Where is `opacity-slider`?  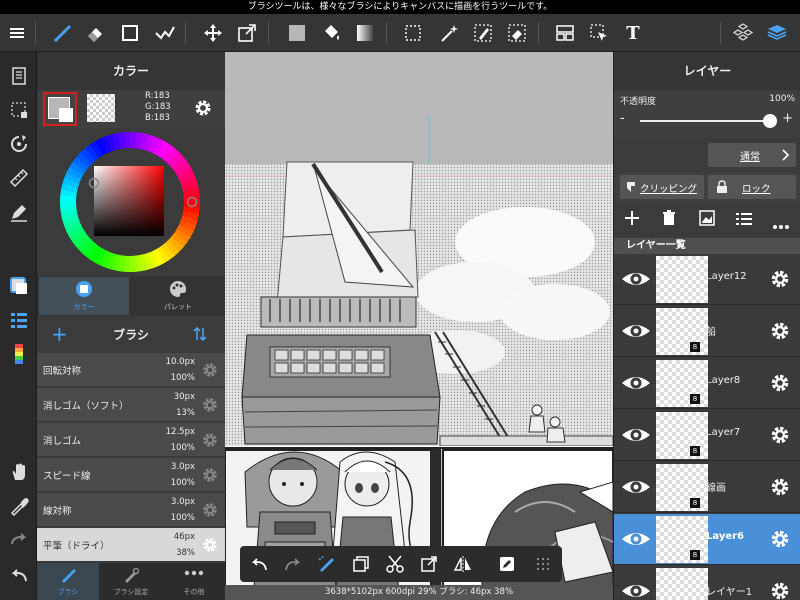
opacity-slider is located at coordinates (705, 121).